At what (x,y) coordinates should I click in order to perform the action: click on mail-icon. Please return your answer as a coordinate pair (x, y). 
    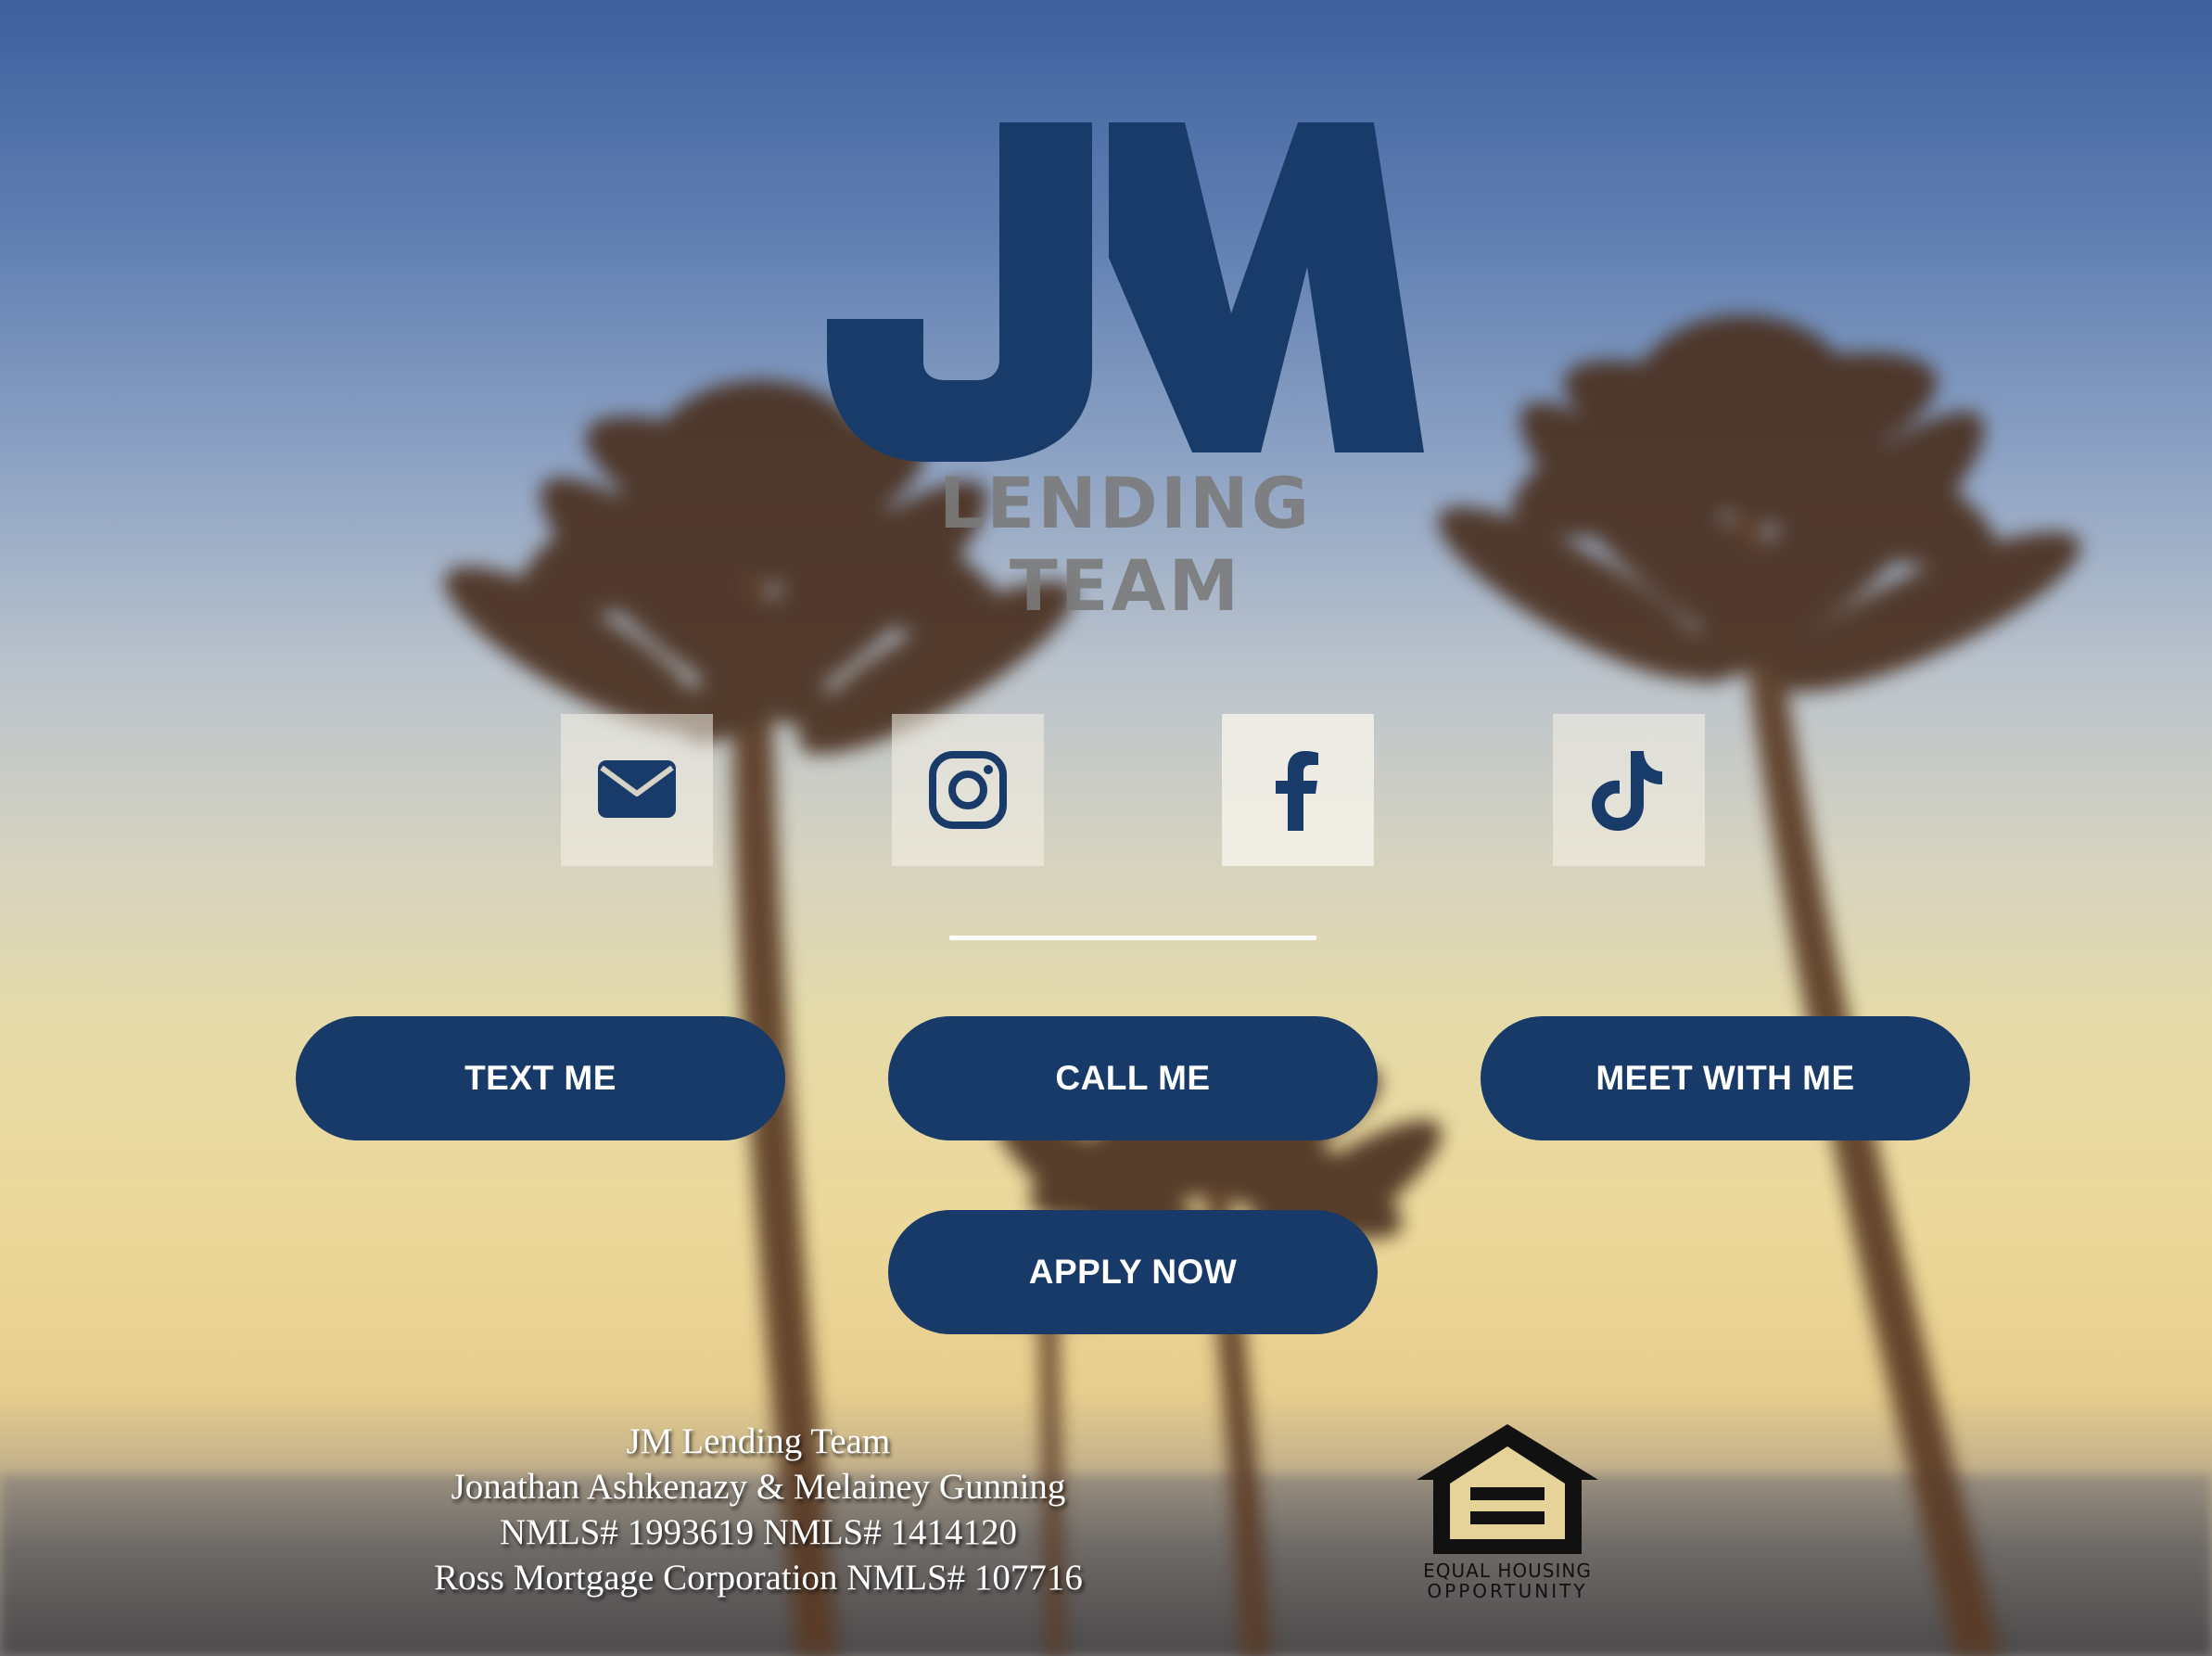
    Looking at the image, I should click on (637, 789).